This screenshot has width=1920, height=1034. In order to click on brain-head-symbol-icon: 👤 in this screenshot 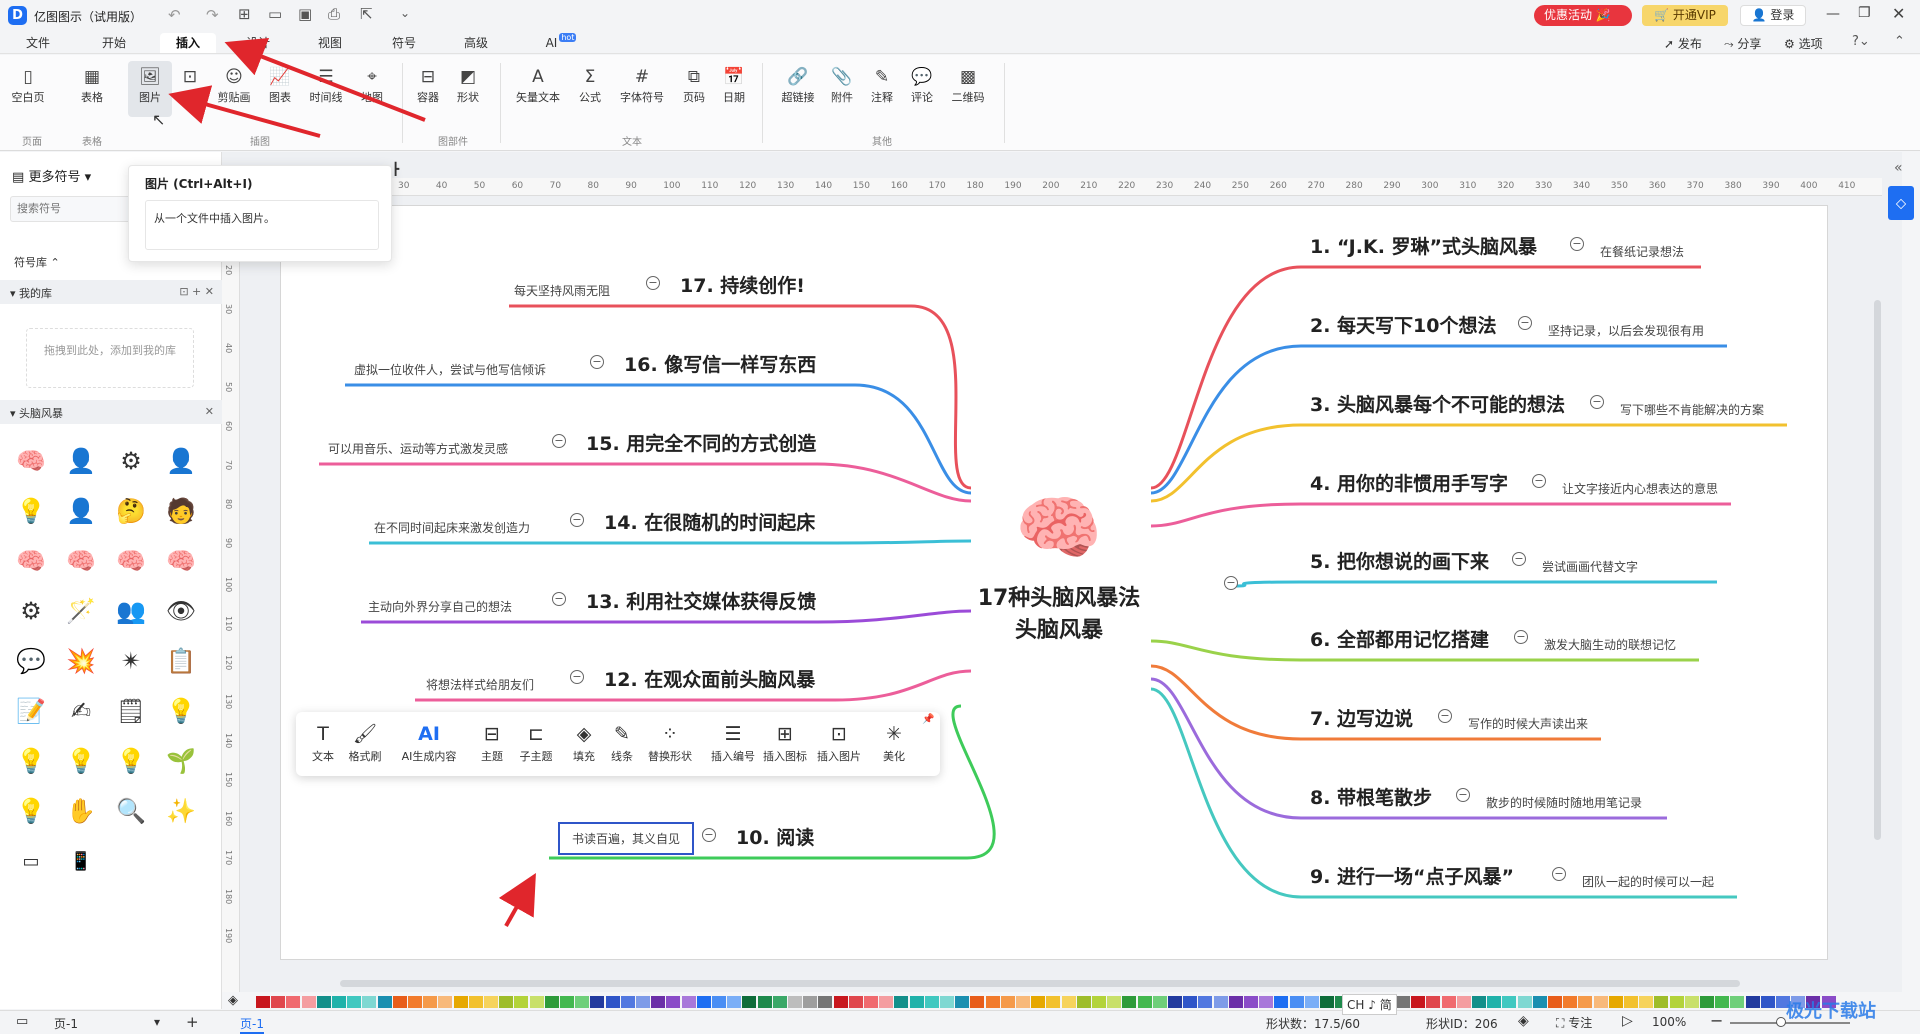, I will do `click(81, 461)`.